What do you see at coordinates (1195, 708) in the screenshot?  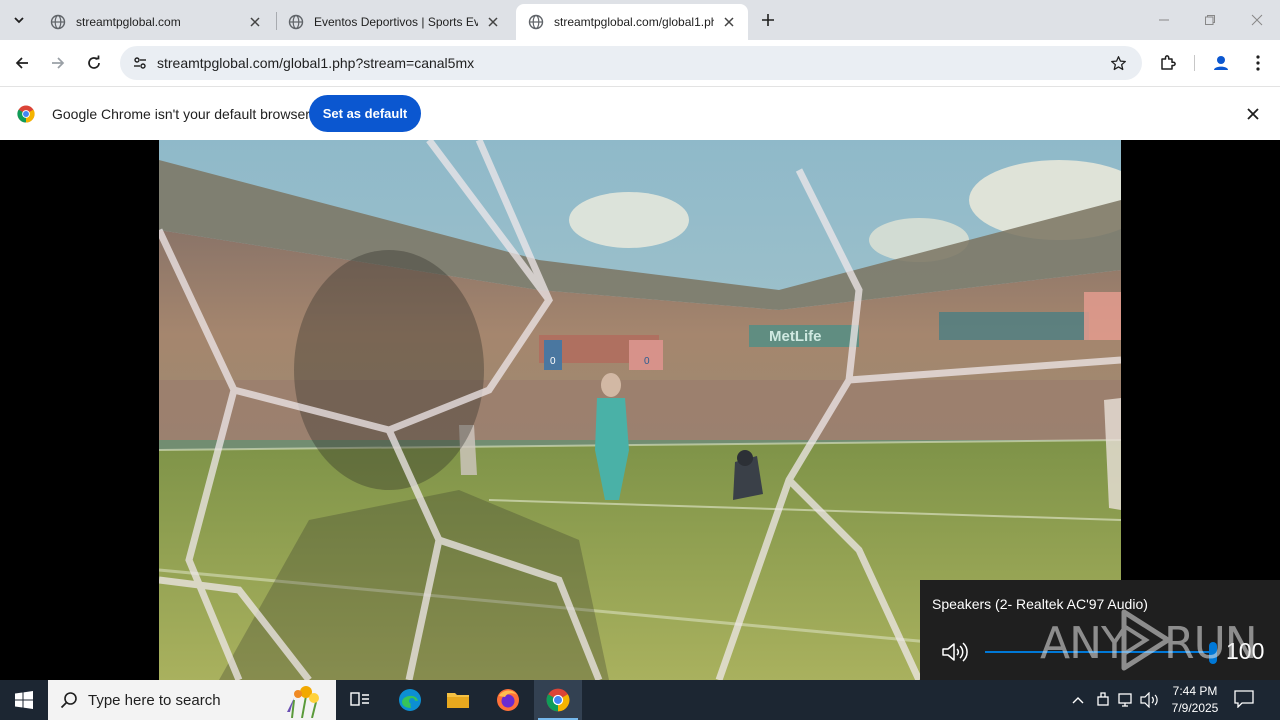 I see `clock-date: 7/9/2025` at bounding box center [1195, 708].